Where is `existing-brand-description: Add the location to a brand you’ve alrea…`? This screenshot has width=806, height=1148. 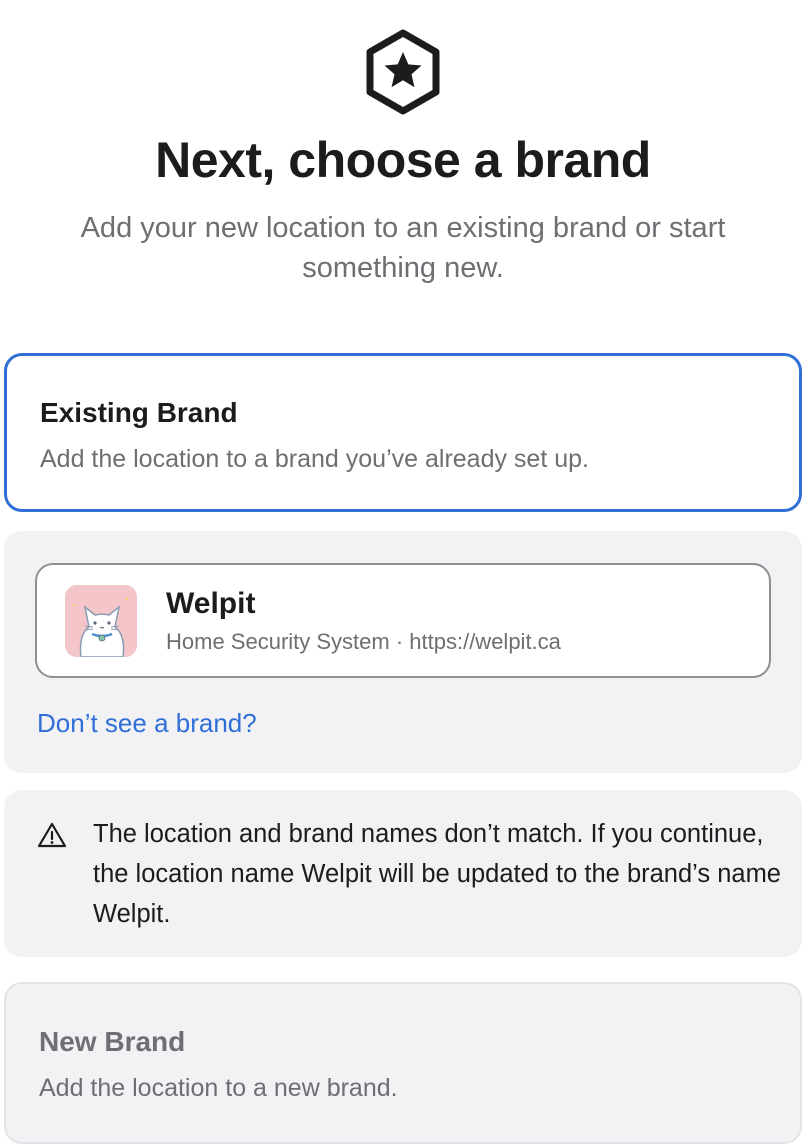
existing-brand-description: Add the location to a brand you’ve alrea… is located at coordinates (314, 459).